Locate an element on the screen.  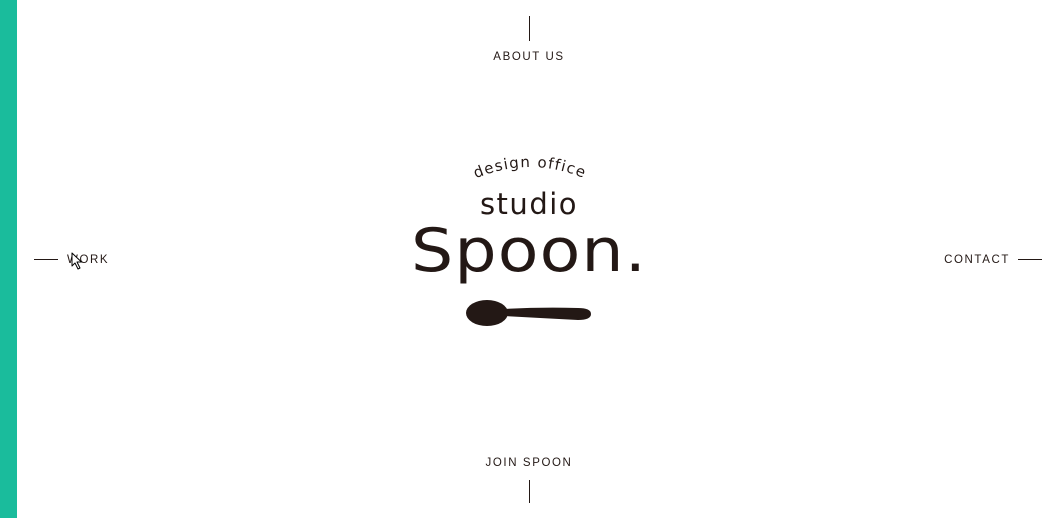
nav-link-about-us: ABOUT US is located at coordinates (529, 57).